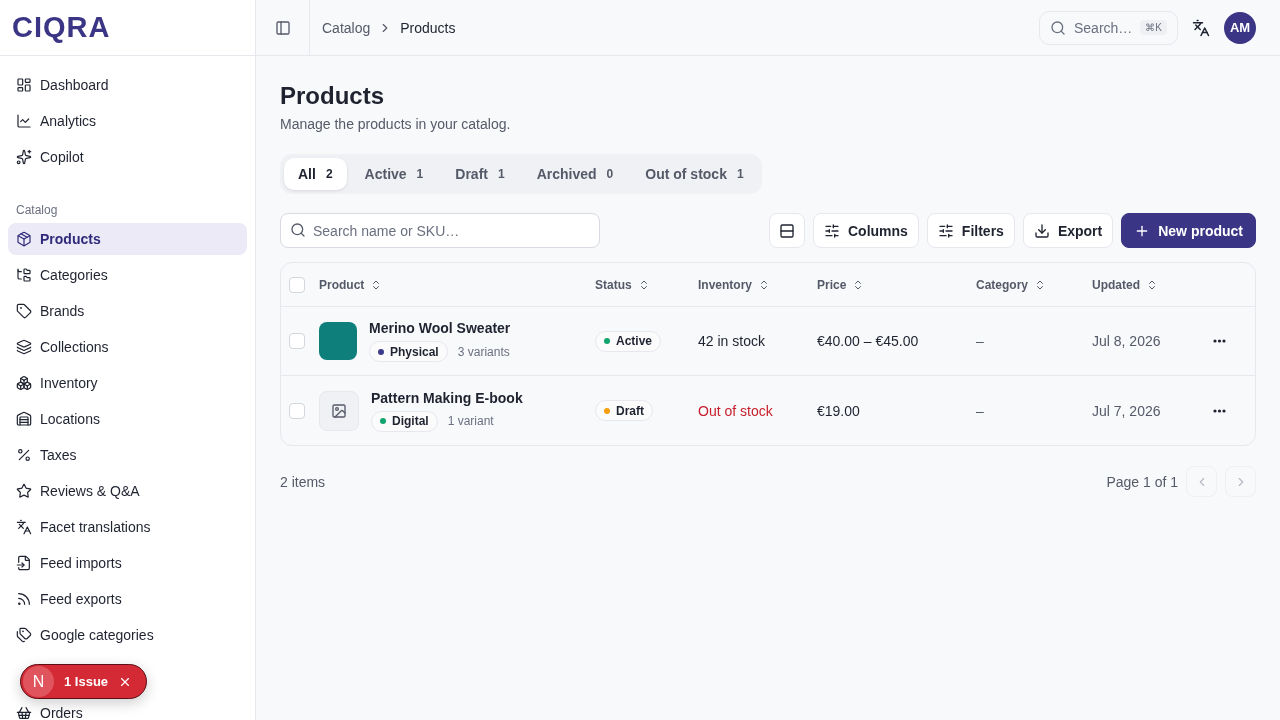 The image size is (1280, 720). What do you see at coordinates (61, 27) in the screenshot?
I see `logo: CIQRA` at bounding box center [61, 27].